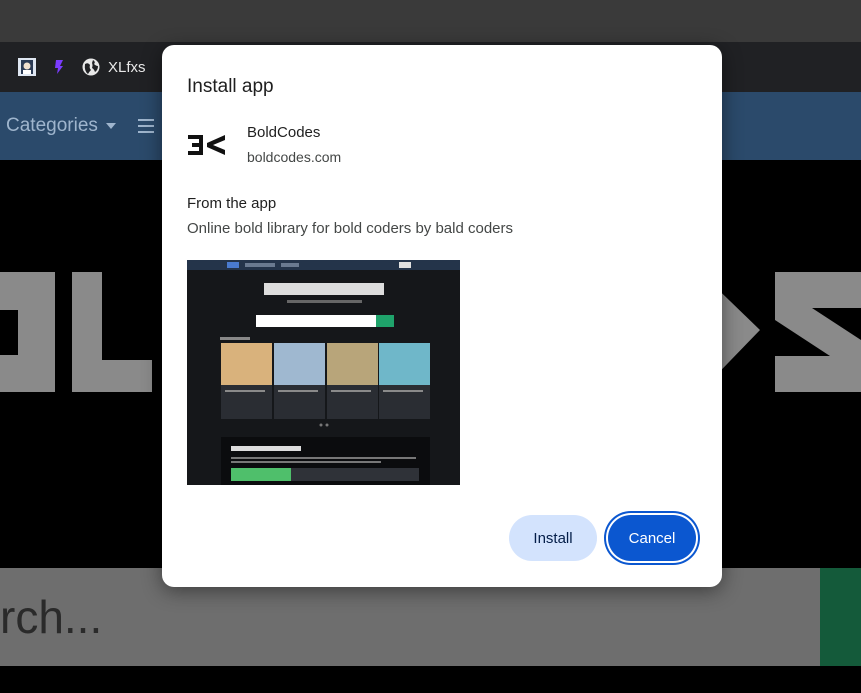 The height and width of the screenshot is (693, 861). I want to click on app-screenshot-preview, so click(323, 372).